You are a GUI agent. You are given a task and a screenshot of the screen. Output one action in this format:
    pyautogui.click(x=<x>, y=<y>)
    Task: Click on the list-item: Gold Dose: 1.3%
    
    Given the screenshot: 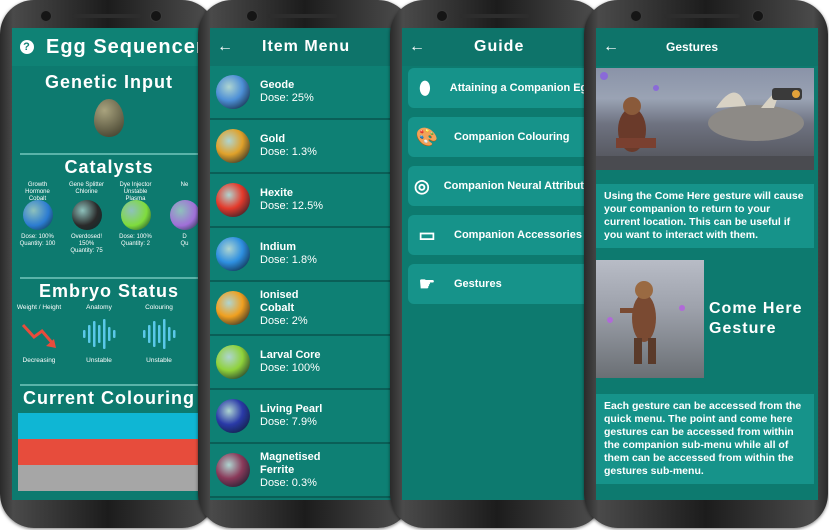 What is the action you would take?
    pyautogui.click(x=306, y=147)
    